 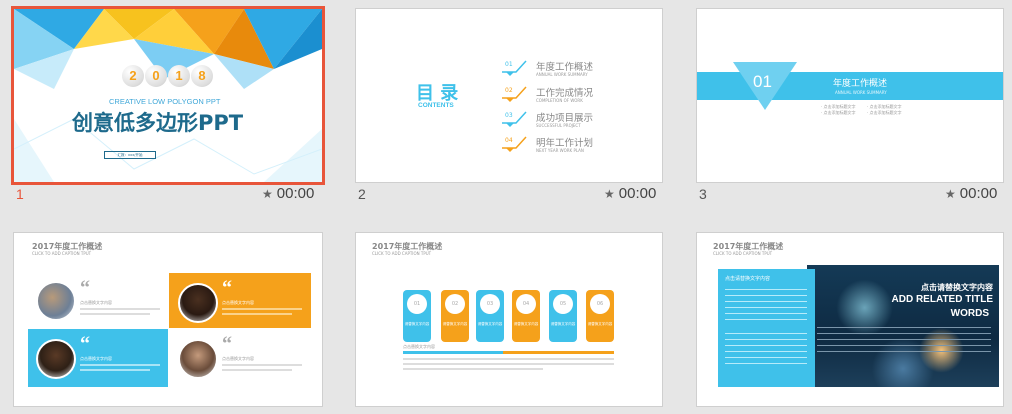 I want to click on section-subtitle: ANNUAL WORK SUMMARY, so click(x=861, y=92).